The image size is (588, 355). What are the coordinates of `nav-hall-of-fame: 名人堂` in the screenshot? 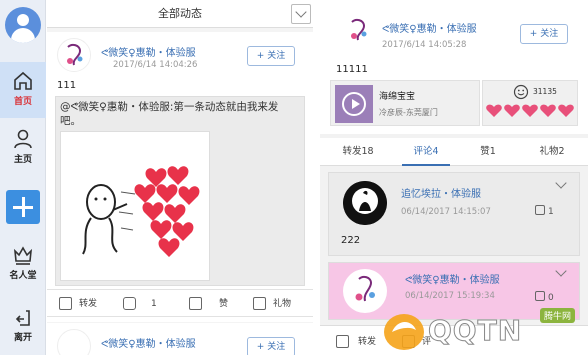 It's located at (23, 269).